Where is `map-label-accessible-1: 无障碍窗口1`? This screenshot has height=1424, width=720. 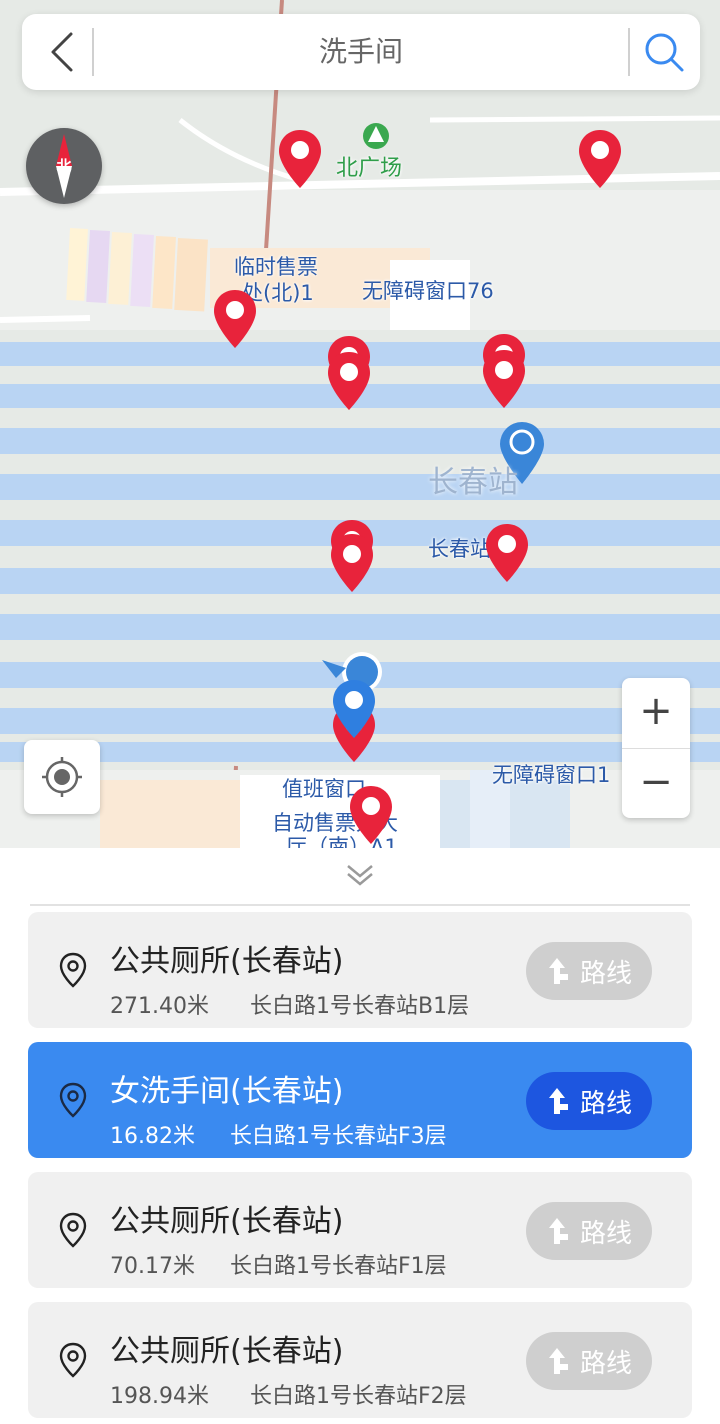
map-label-accessible-1: 无障碍窗口1 is located at coordinates (551, 775).